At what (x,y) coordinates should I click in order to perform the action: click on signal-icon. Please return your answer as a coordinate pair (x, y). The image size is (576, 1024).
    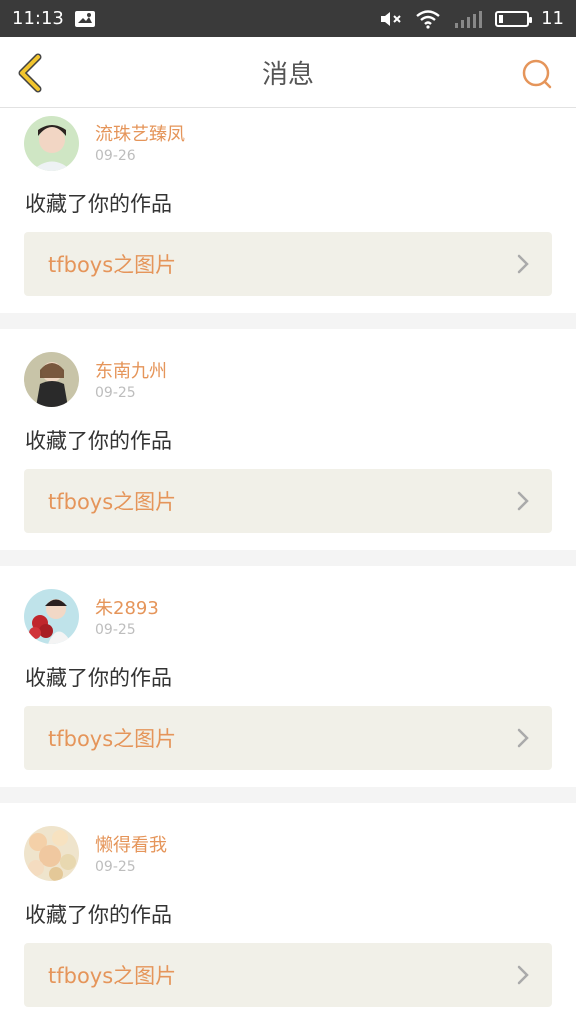
    Looking at the image, I should click on (468, 19).